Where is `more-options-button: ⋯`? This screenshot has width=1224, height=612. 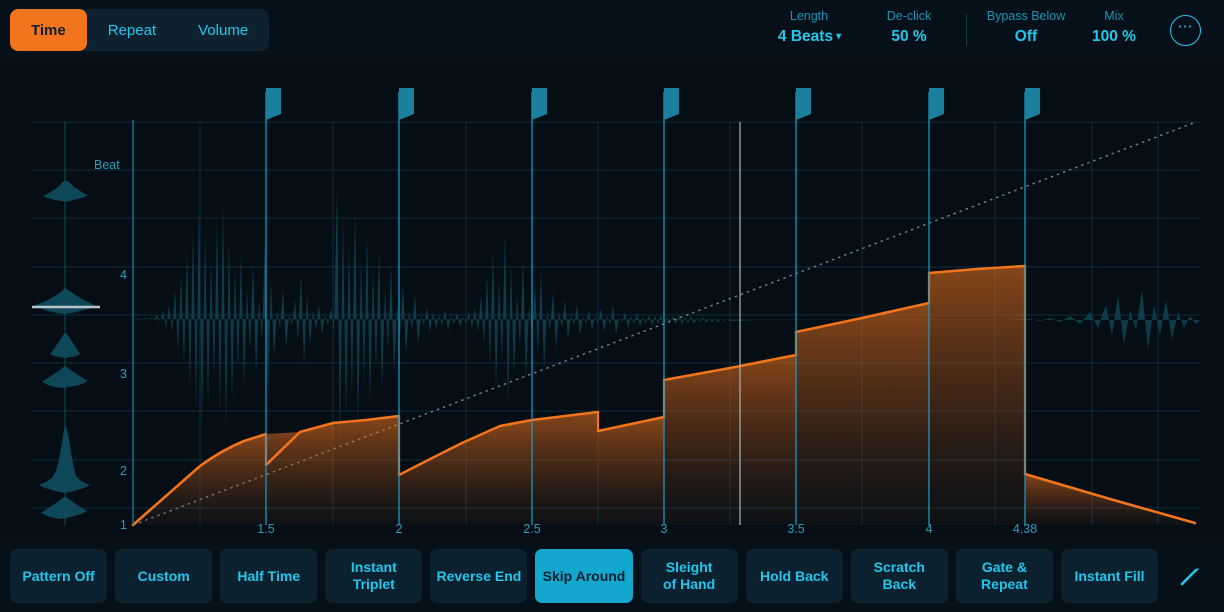 more-options-button: ⋯ is located at coordinates (1185, 30).